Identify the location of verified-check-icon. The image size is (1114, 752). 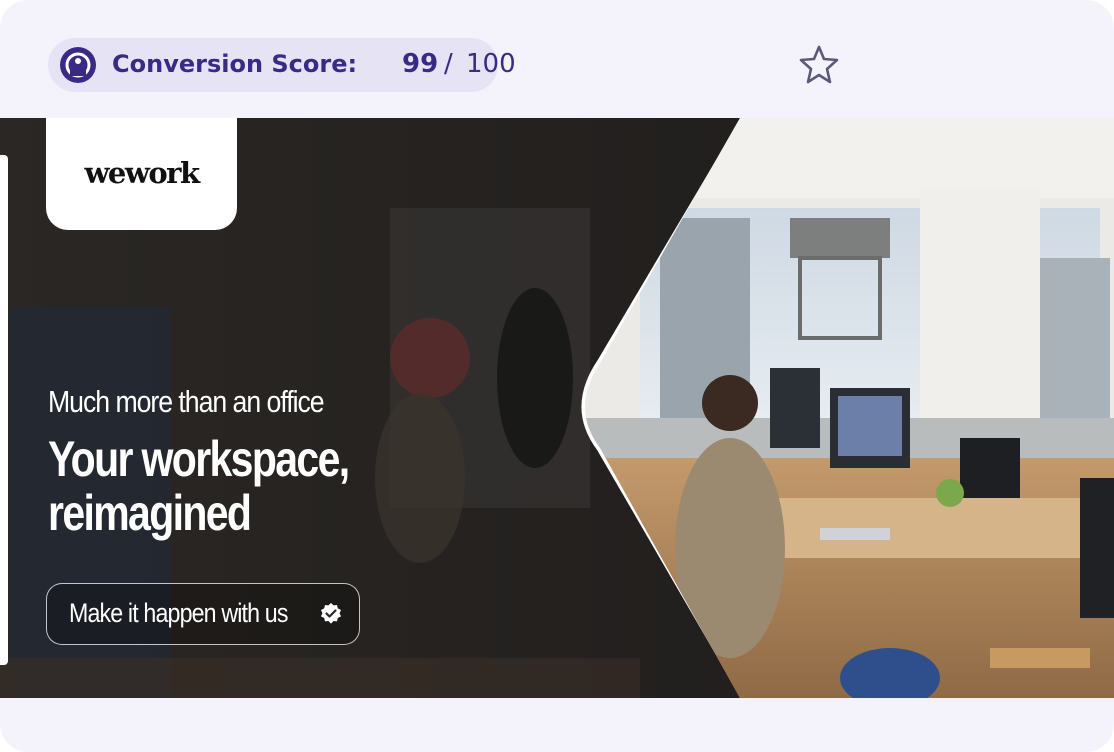
(331, 613).